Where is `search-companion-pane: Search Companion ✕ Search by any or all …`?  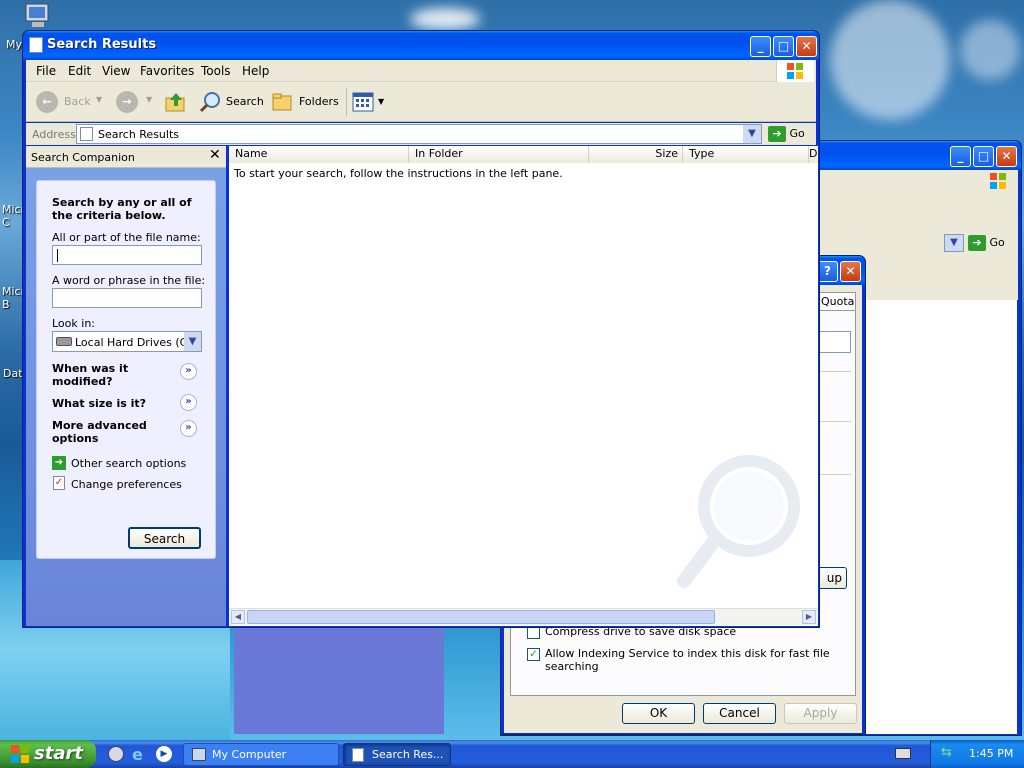
search-companion-pane: Search Companion ✕ Search by any or all … is located at coordinates (126, 386).